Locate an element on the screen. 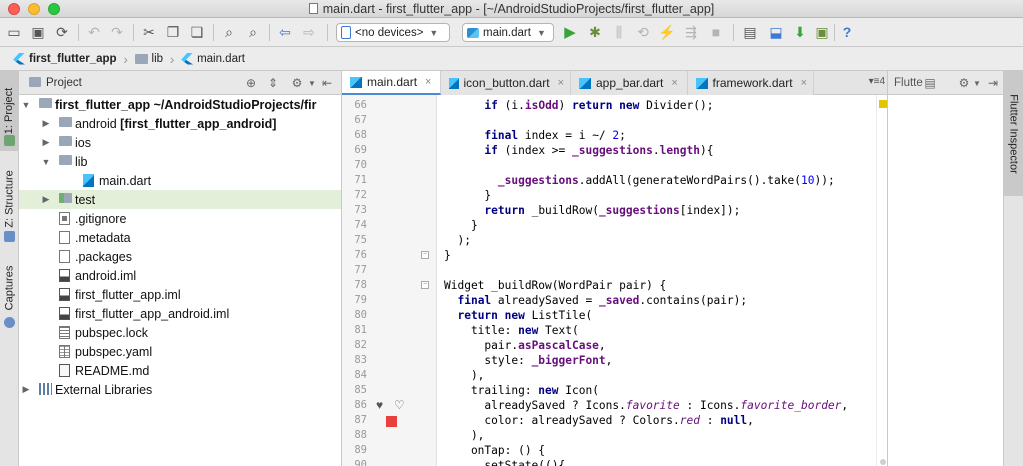  tree-item: .metadata is located at coordinates (180, 237).